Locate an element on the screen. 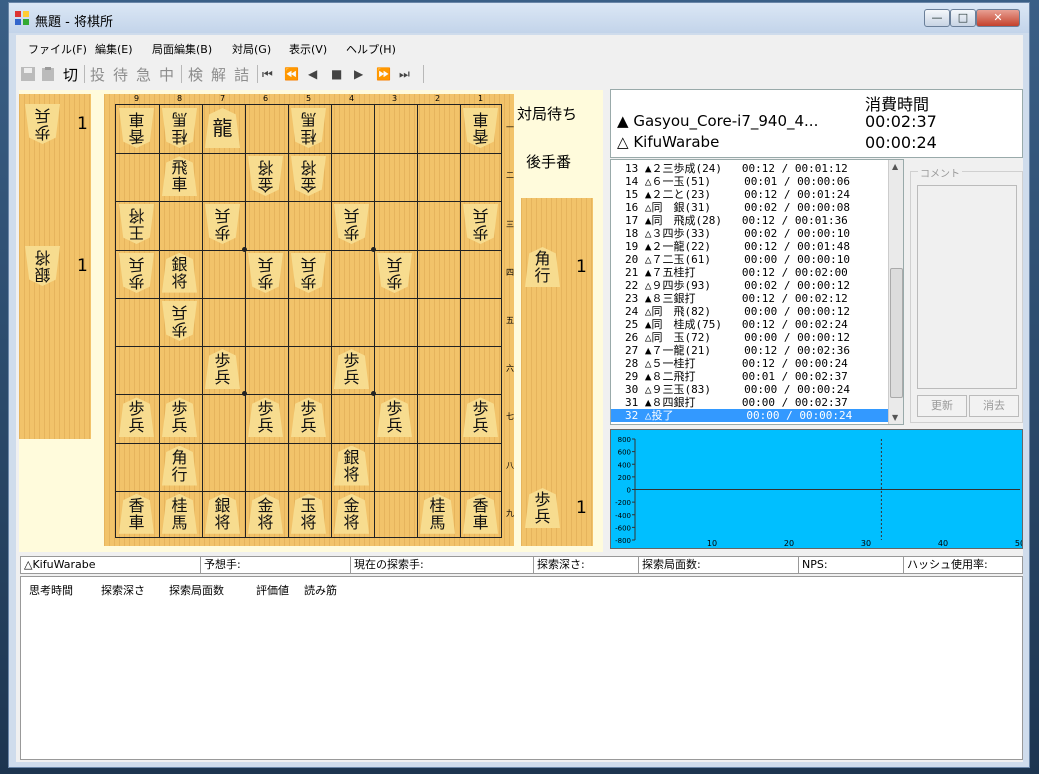  clear-button: 消去 is located at coordinates (994, 406).